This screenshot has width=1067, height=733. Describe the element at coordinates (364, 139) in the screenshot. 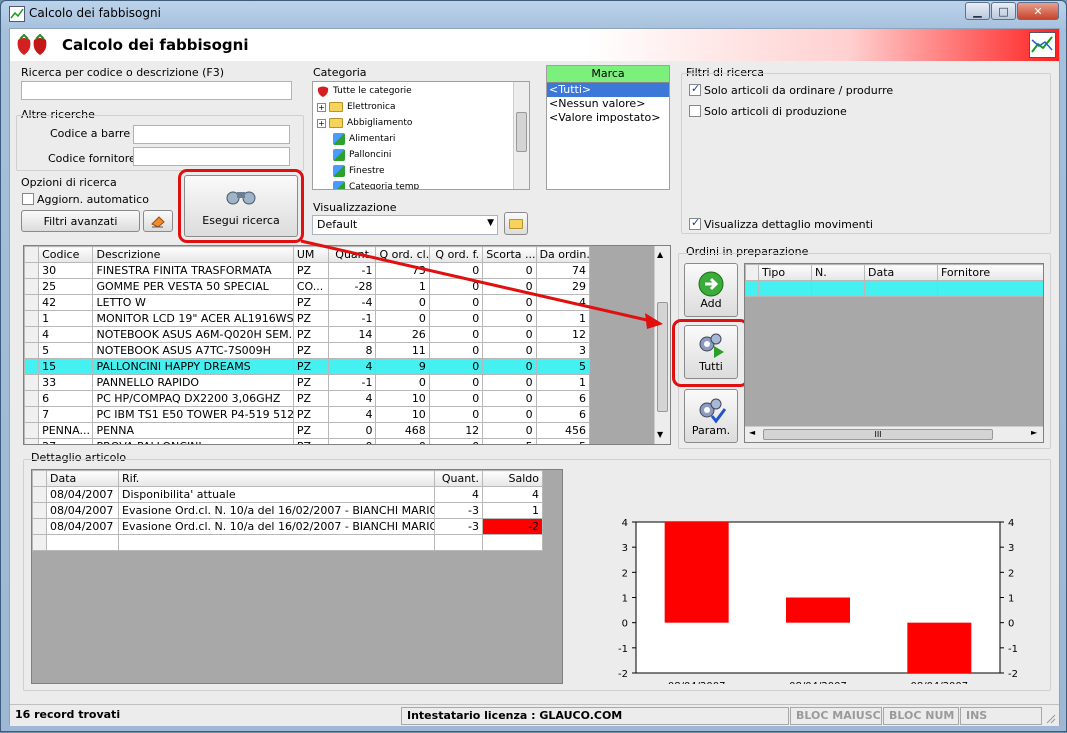

I see `tree-item-alimentari: Alimentari` at that location.